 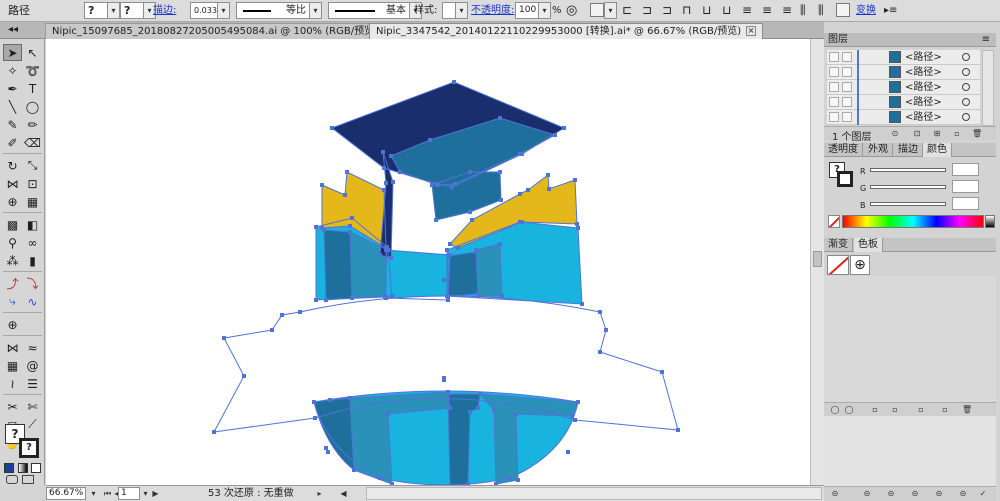 I want to click on tab-transparency: 透明度, so click(x=843, y=150).